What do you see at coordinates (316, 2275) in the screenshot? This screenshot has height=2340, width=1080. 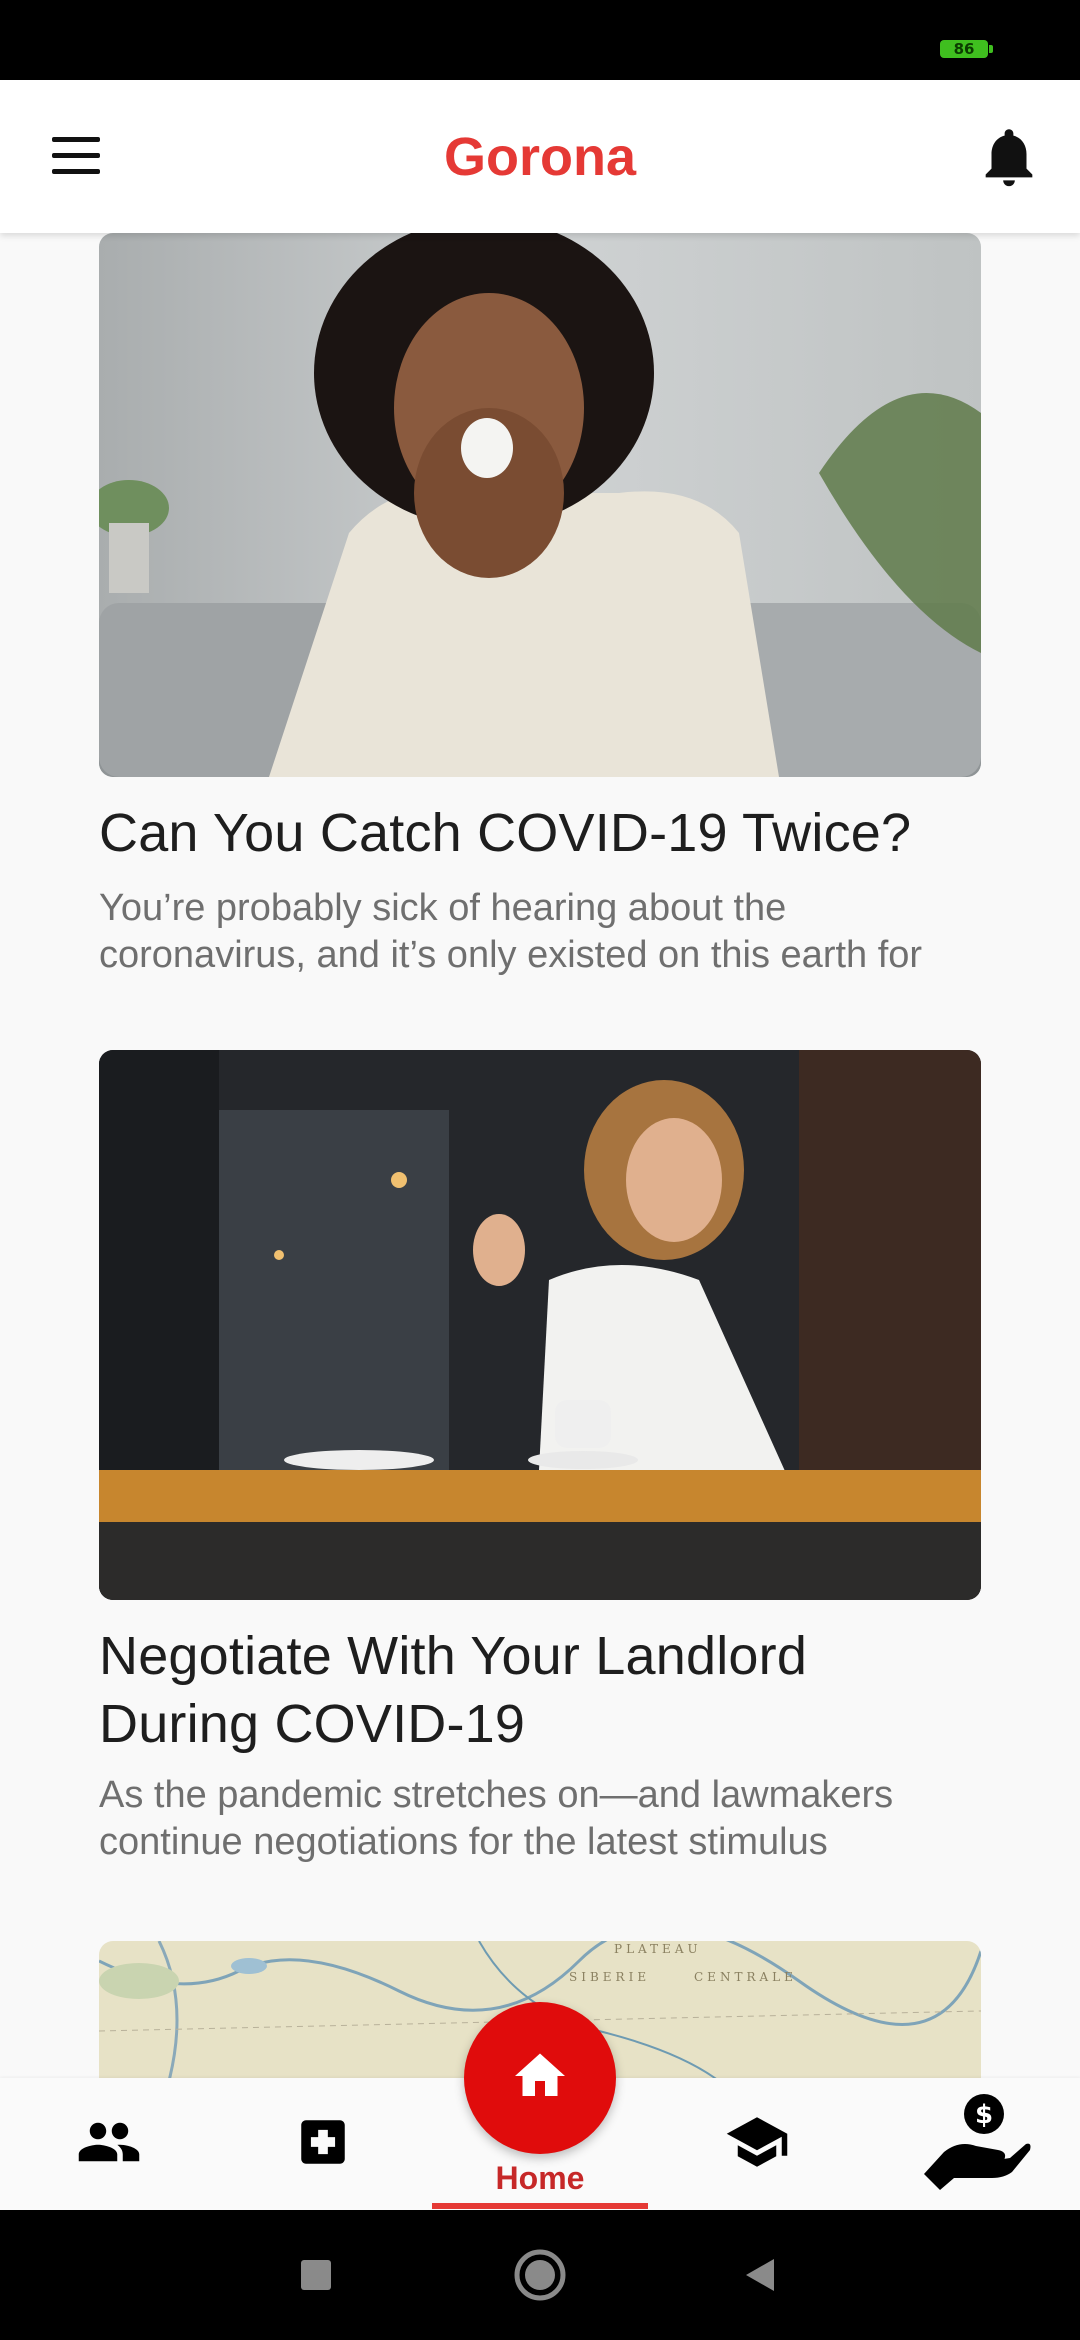 I see `recents-icon` at bounding box center [316, 2275].